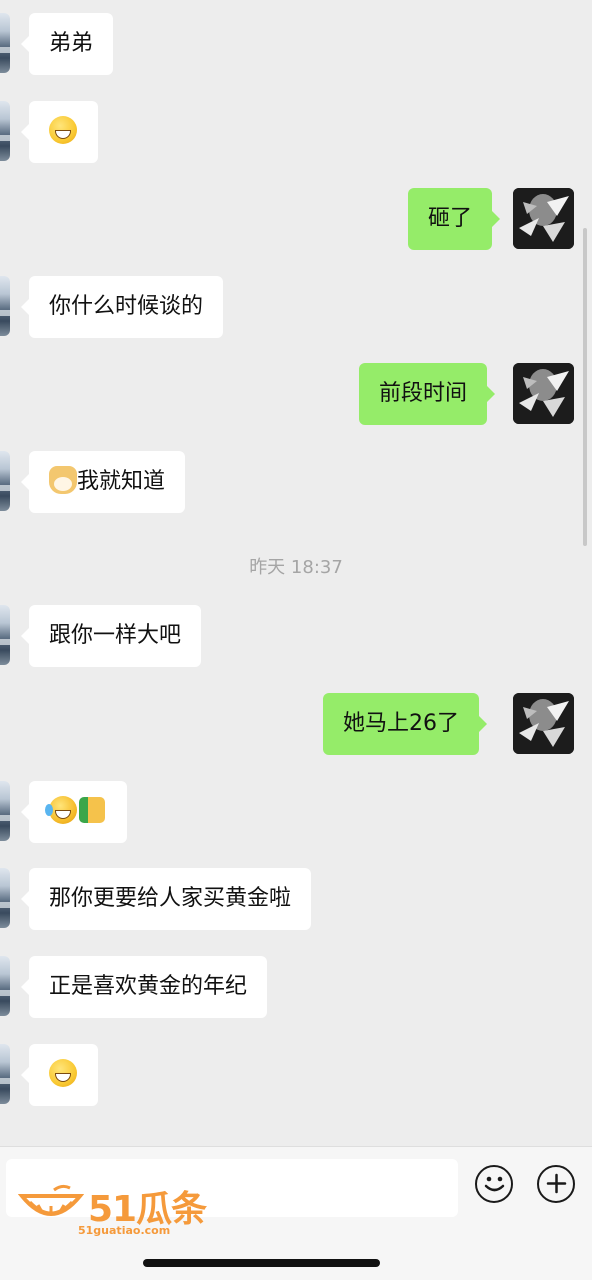  I want to click on message-bubble-incoming: 弟弟, so click(67, 44).